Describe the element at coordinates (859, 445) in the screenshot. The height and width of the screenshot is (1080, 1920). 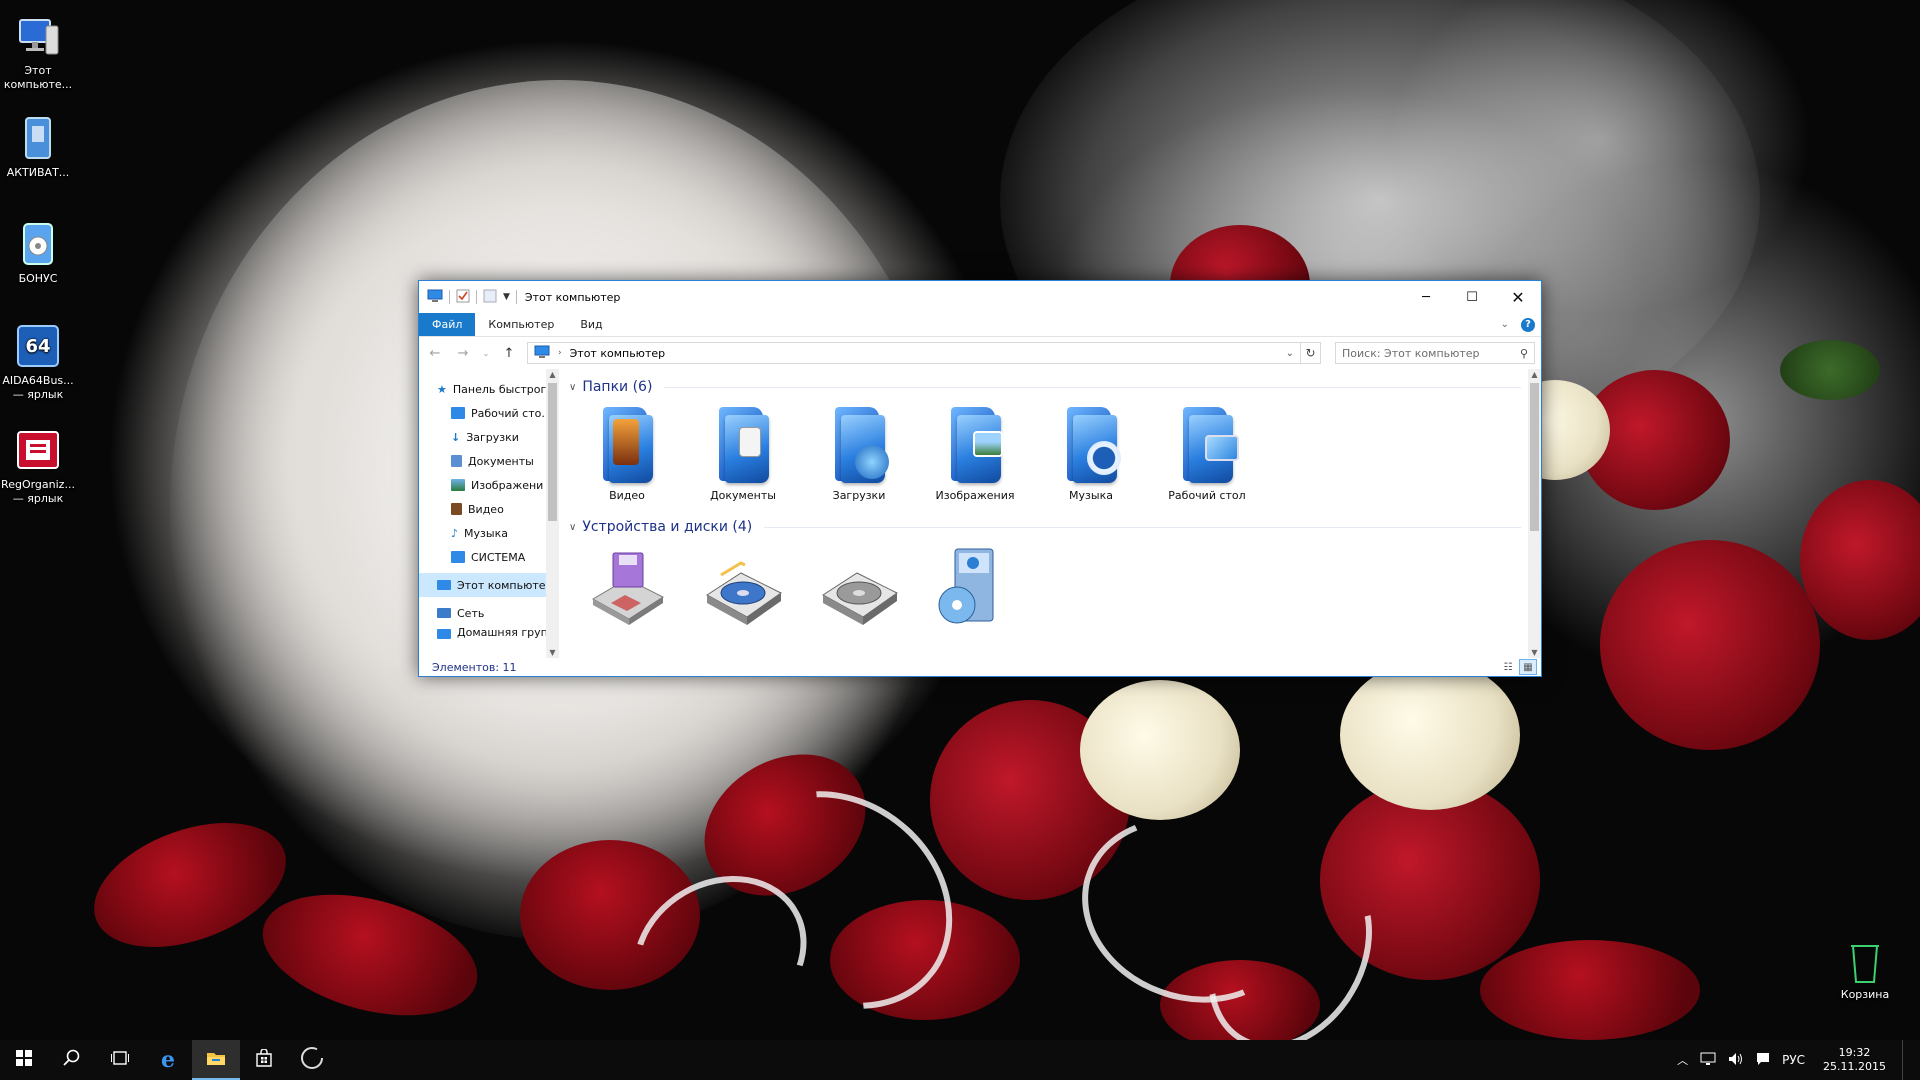
I see `downloads-folder-icon` at that location.